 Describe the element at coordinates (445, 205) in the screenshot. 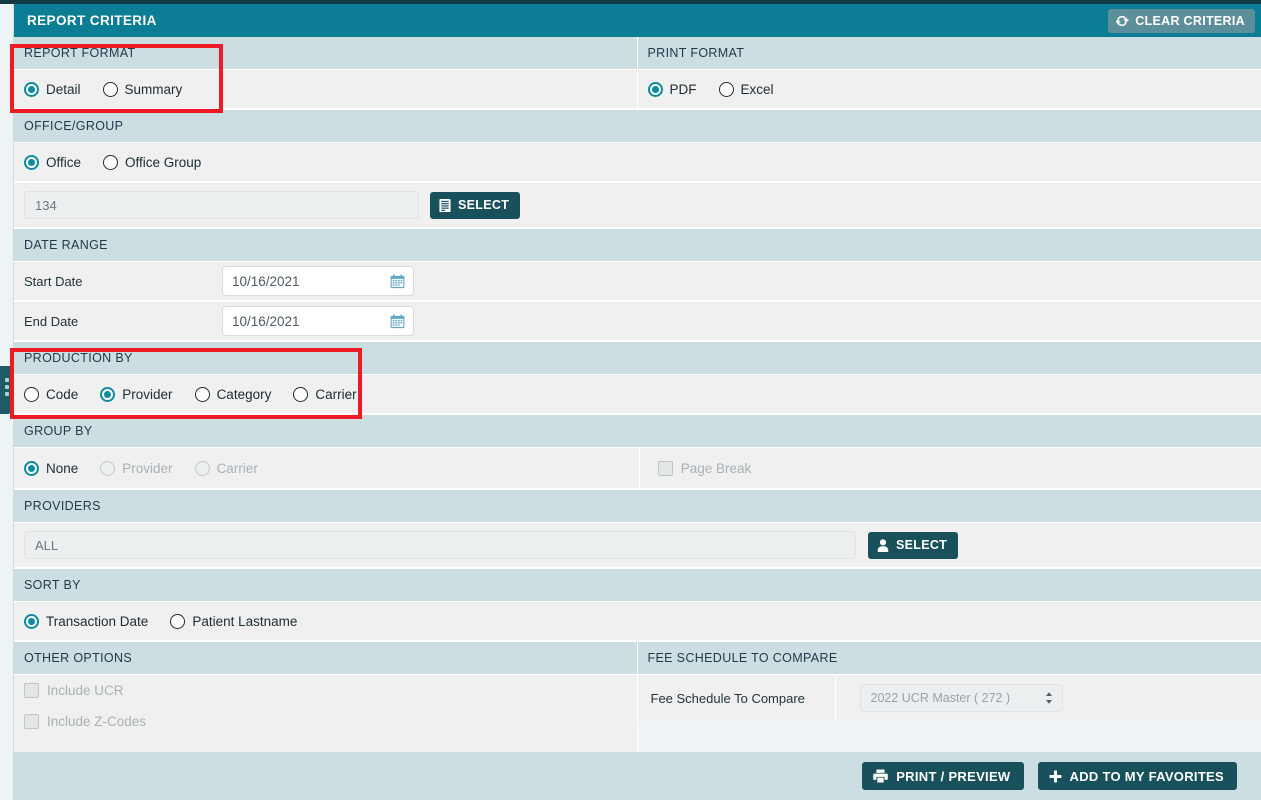

I see `building-icon` at that location.